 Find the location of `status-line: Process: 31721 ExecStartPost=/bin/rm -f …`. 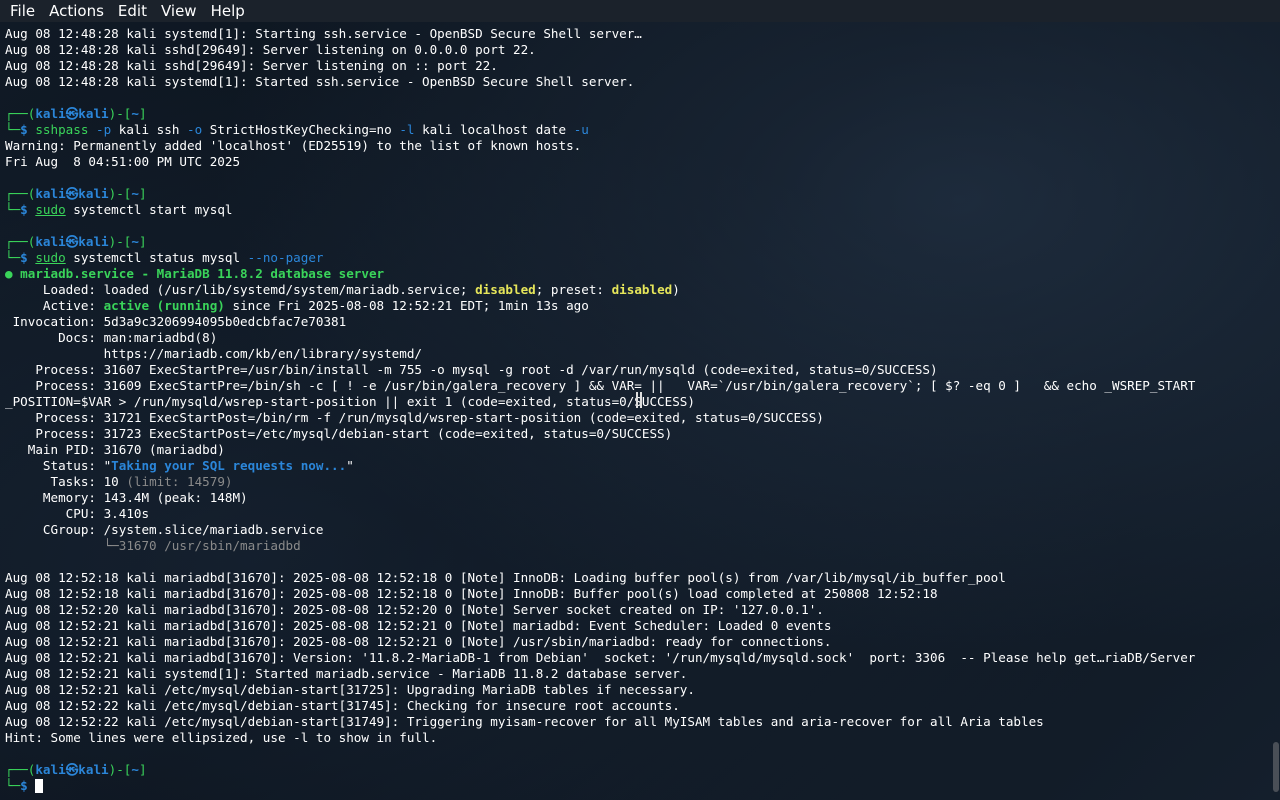

status-line: Process: 31721 ExecStartPost=/bin/rm -f … is located at coordinates (414, 417).